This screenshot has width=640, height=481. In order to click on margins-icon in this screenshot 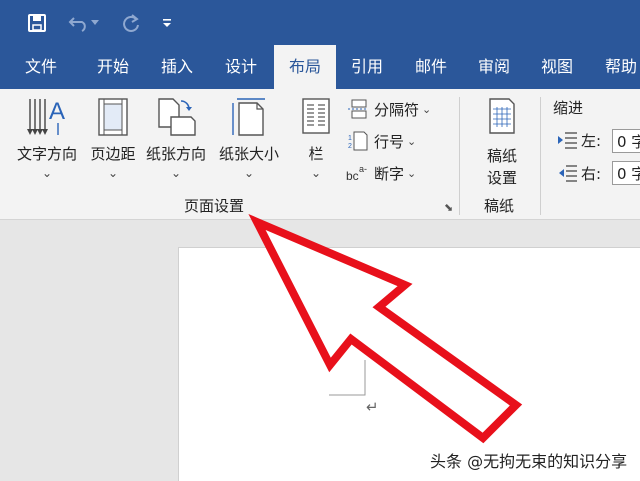, I will do `click(113, 117)`.